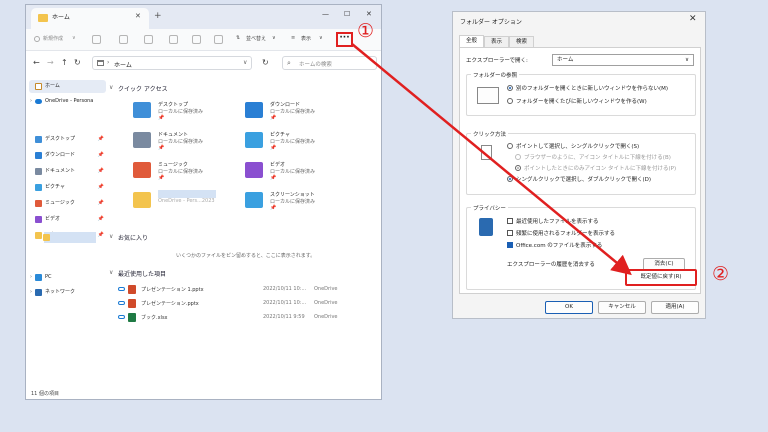  What do you see at coordinates (366, 31) in the screenshot?
I see `step-1-marker: ①` at bounding box center [366, 31].